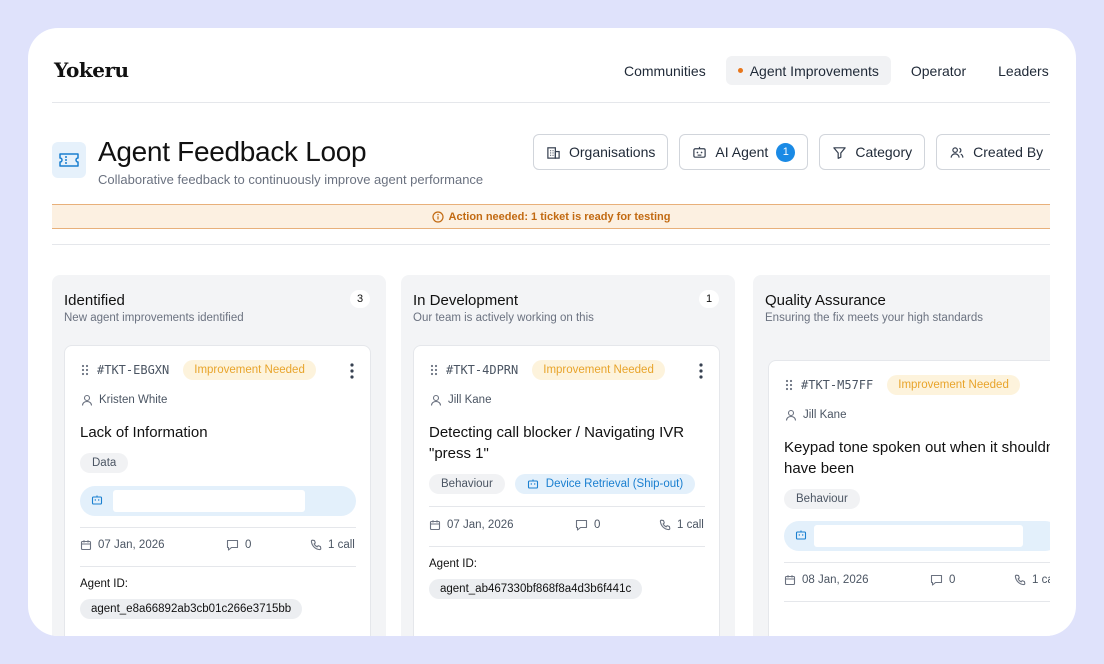  I want to click on card-title: Lack of Information, so click(144, 432).